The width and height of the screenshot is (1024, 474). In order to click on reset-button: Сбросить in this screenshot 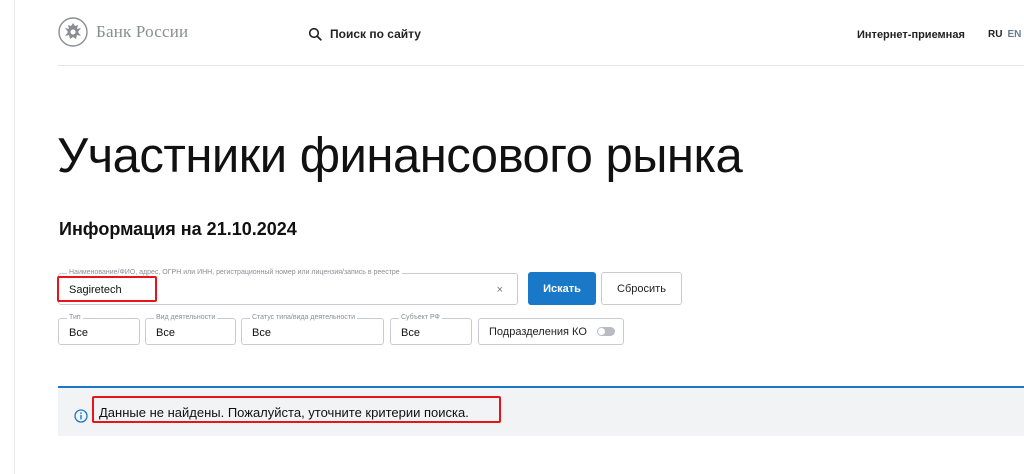, I will do `click(641, 288)`.